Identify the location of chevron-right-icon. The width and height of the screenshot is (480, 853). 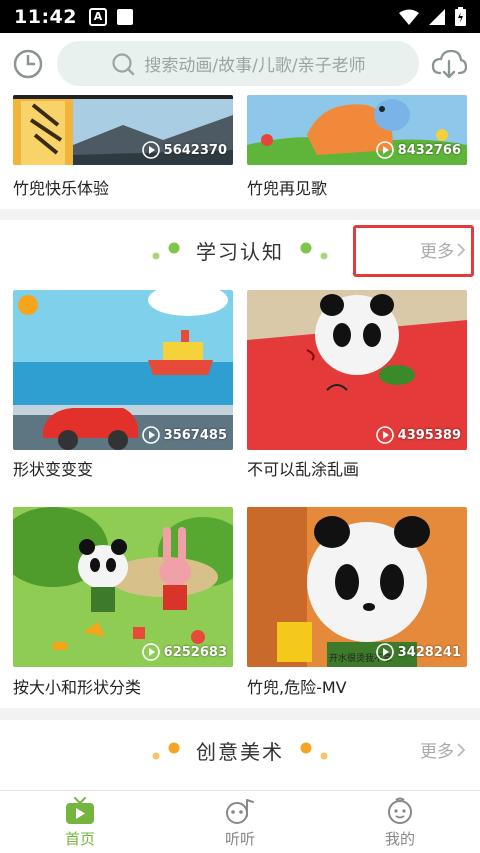
(461, 749).